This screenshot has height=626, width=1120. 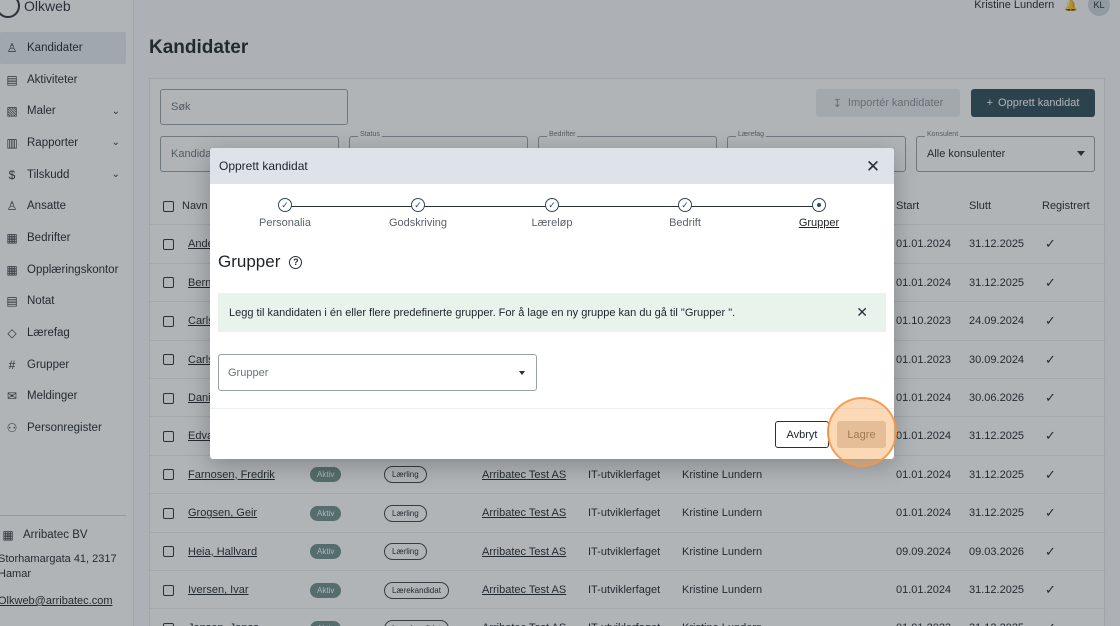 What do you see at coordinates (418, 213) in the screenshot?
I see `step-godskriving: ✓ Godskriving` at bounding box center [418, 213].